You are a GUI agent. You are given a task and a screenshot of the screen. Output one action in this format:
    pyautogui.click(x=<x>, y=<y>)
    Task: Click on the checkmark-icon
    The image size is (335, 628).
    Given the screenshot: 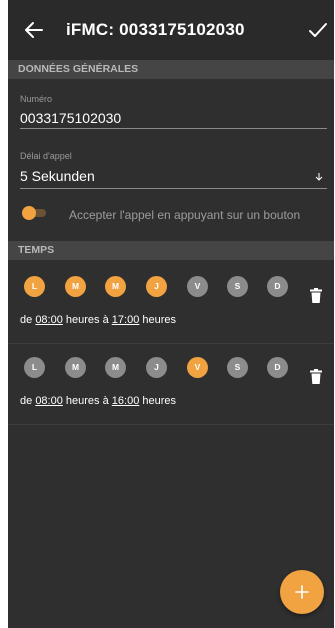 What is the action you would take?
    pyautogui.click(x=318, y=30)
    